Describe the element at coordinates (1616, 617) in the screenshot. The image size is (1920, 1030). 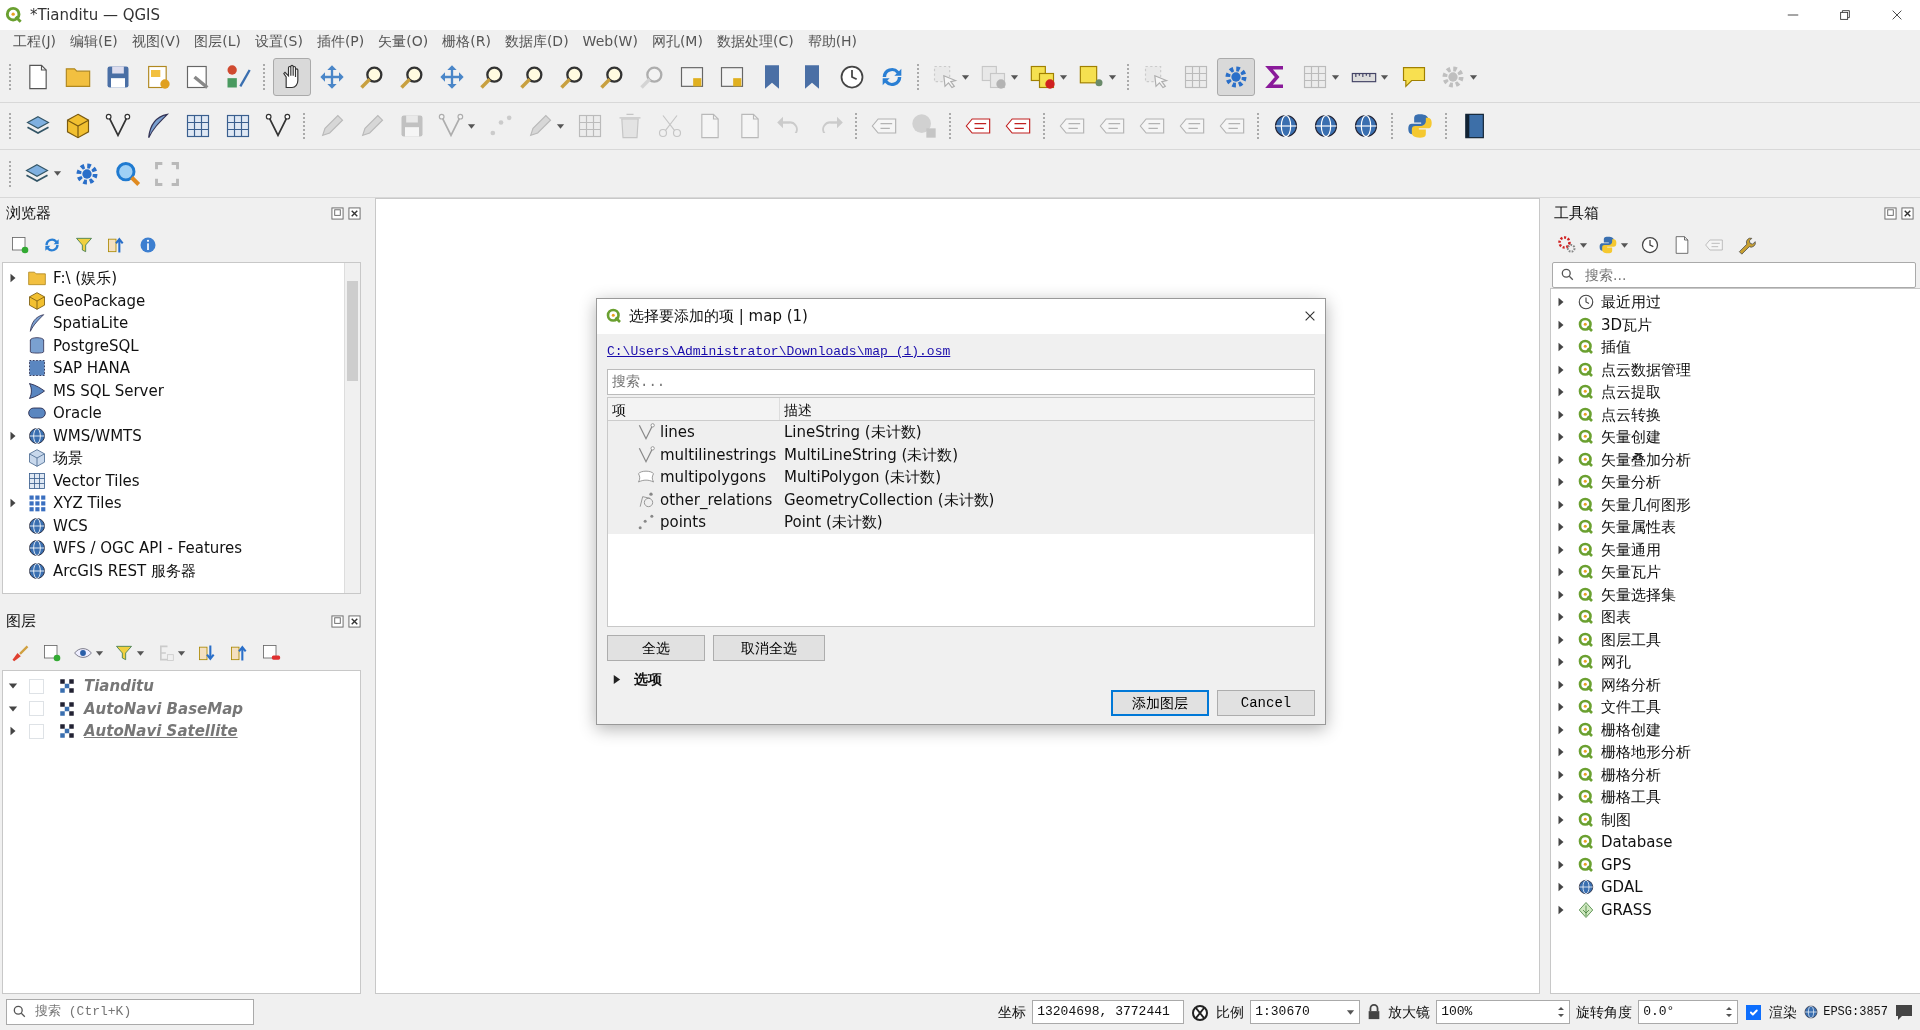
I see `tree-item: 图表` at that location.